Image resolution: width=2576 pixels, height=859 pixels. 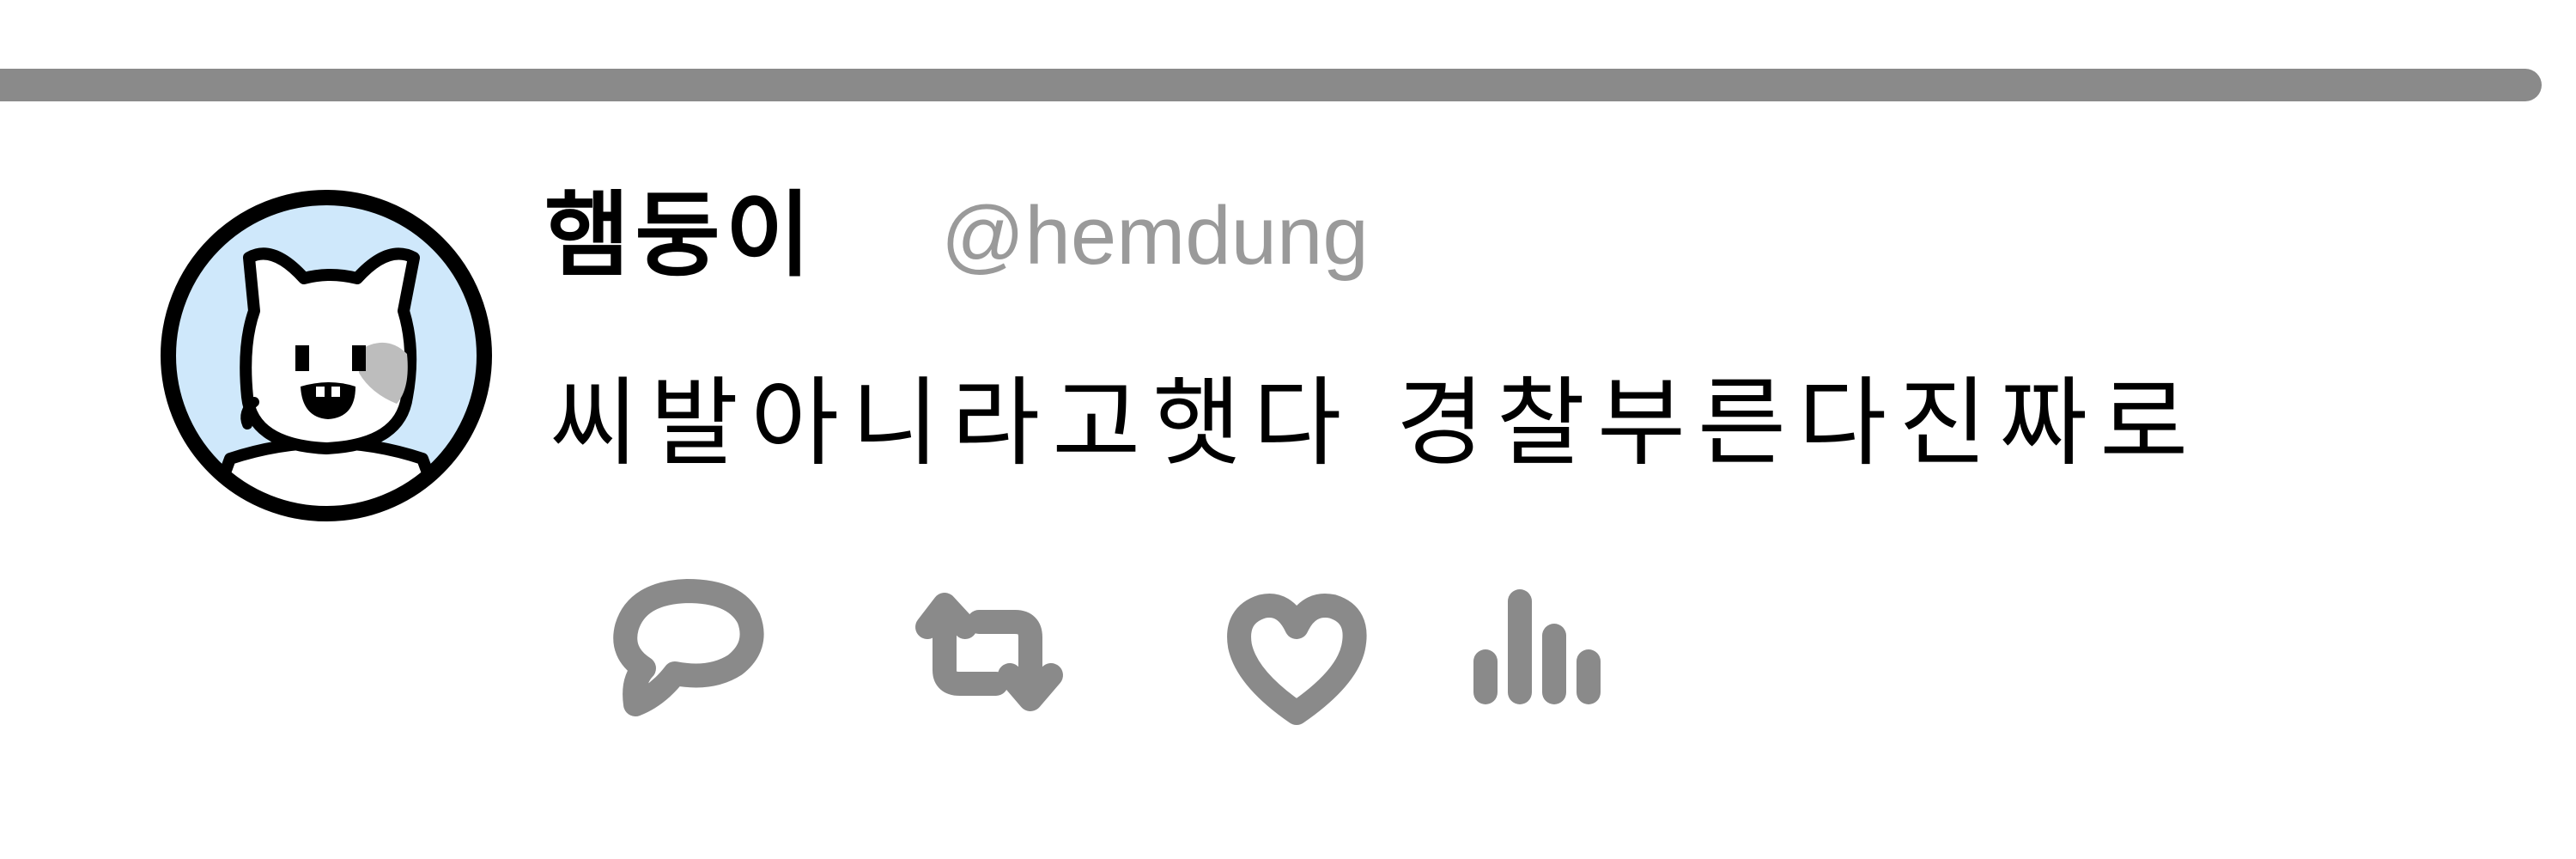 I want to click on views-button, so click(x=1546, y=653).